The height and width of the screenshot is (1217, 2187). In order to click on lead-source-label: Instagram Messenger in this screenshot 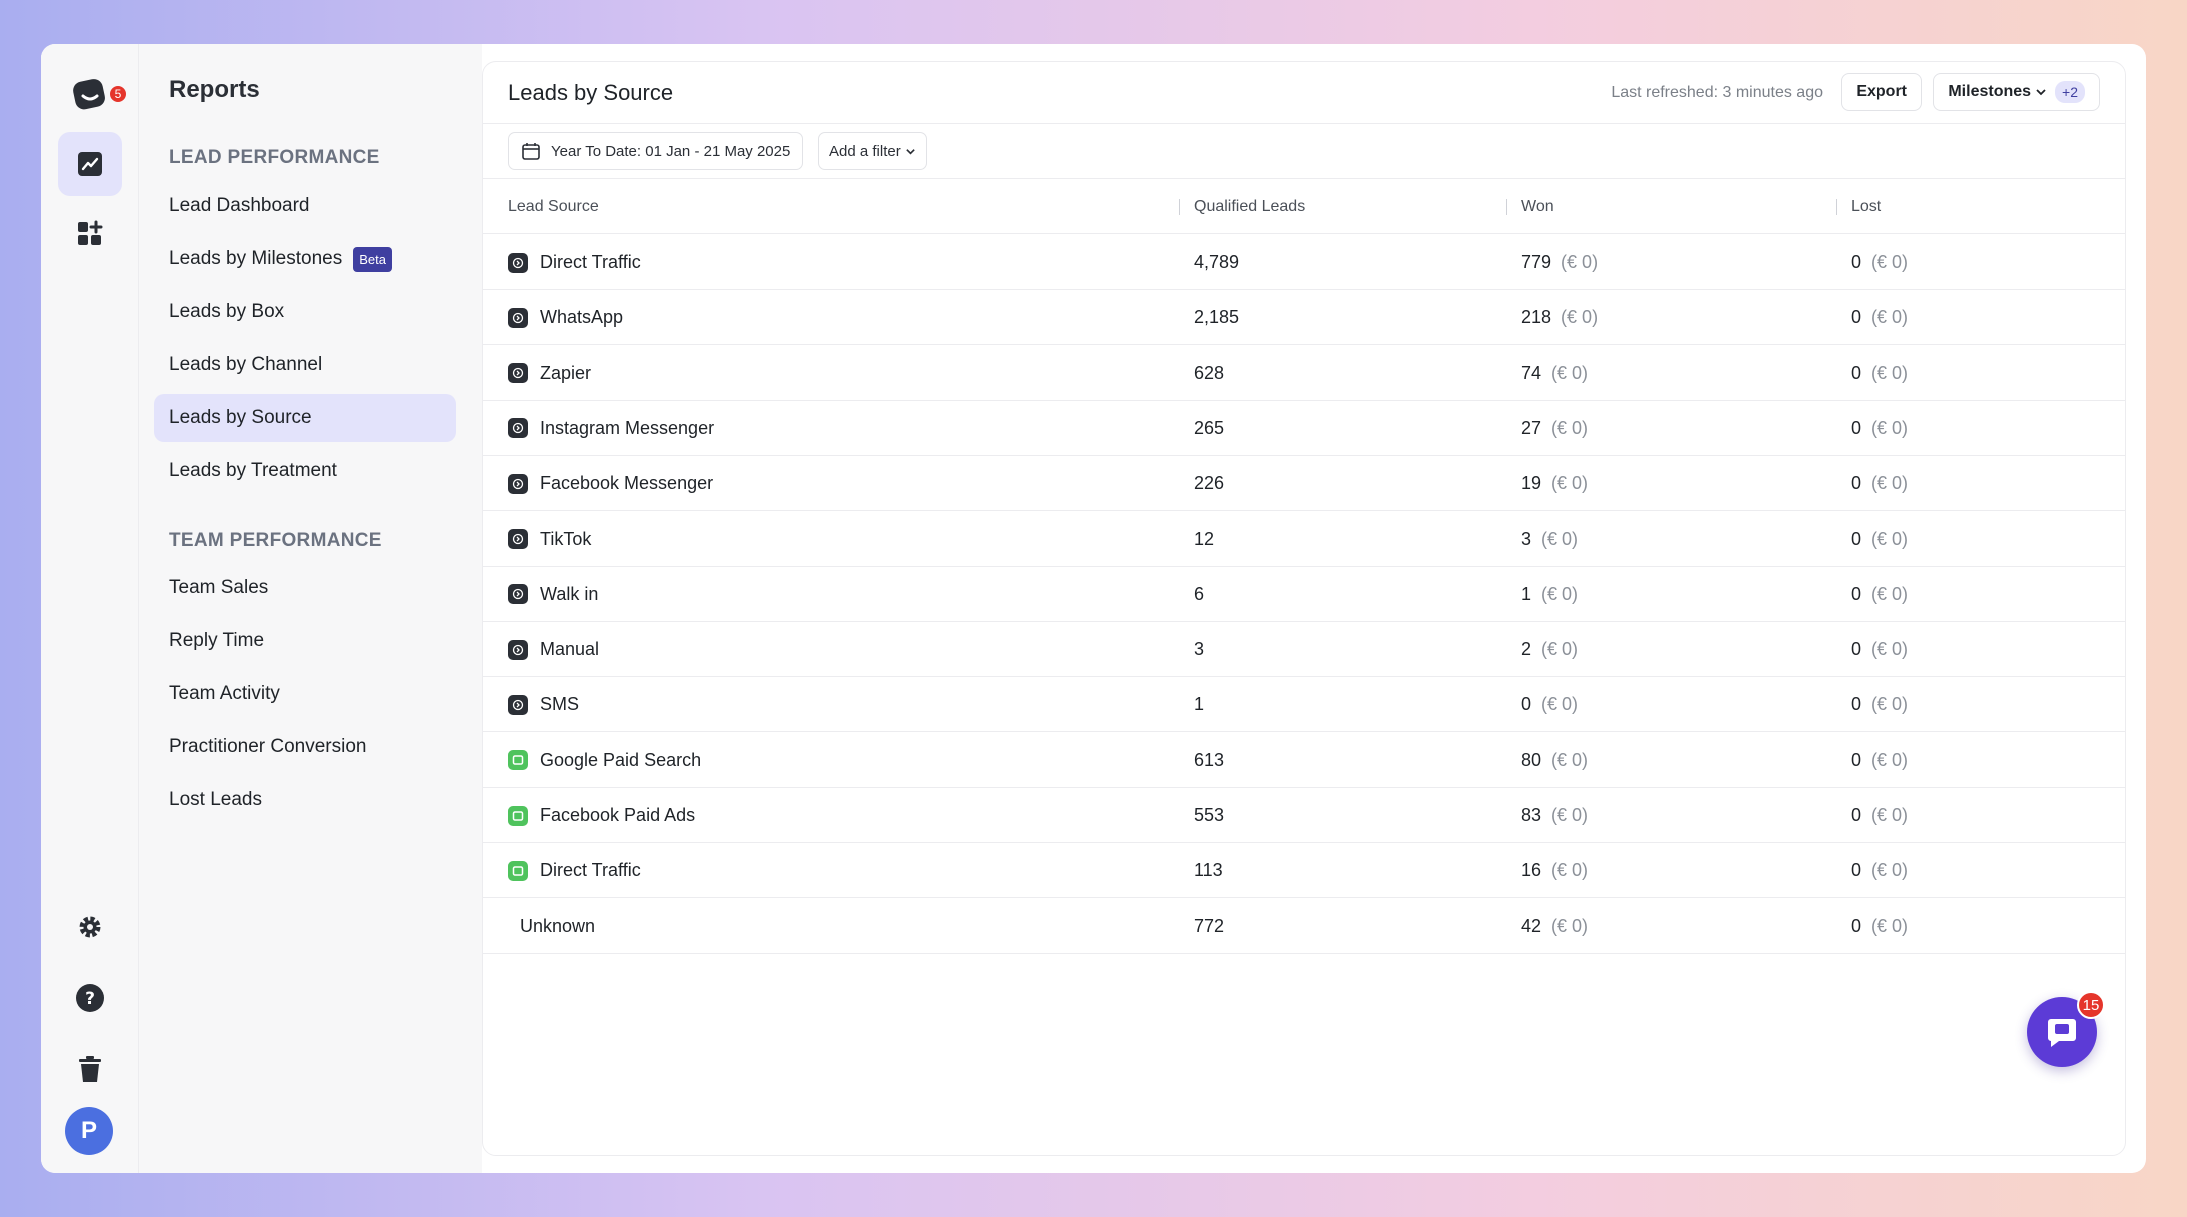, I will do `click(627, 427)`.